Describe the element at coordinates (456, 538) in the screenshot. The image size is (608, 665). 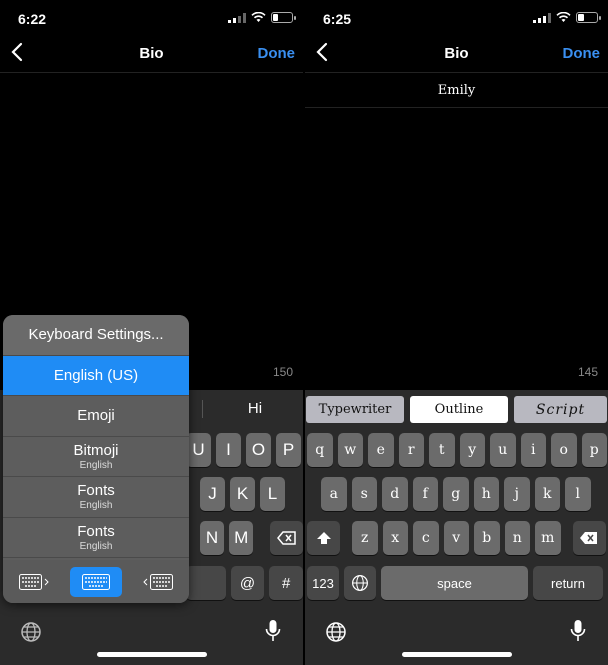
I see `key-v: v` at that location.